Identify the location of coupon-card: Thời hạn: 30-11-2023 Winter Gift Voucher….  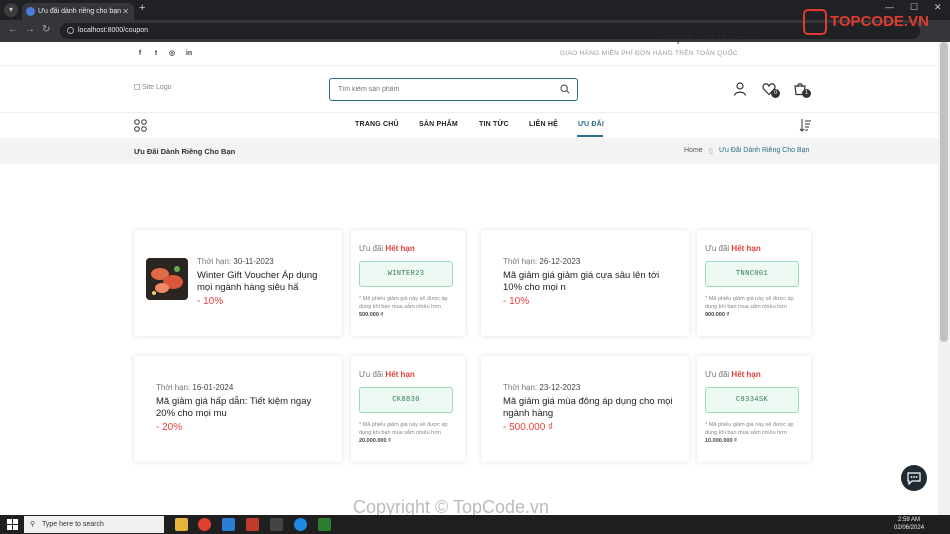
(238, 283).